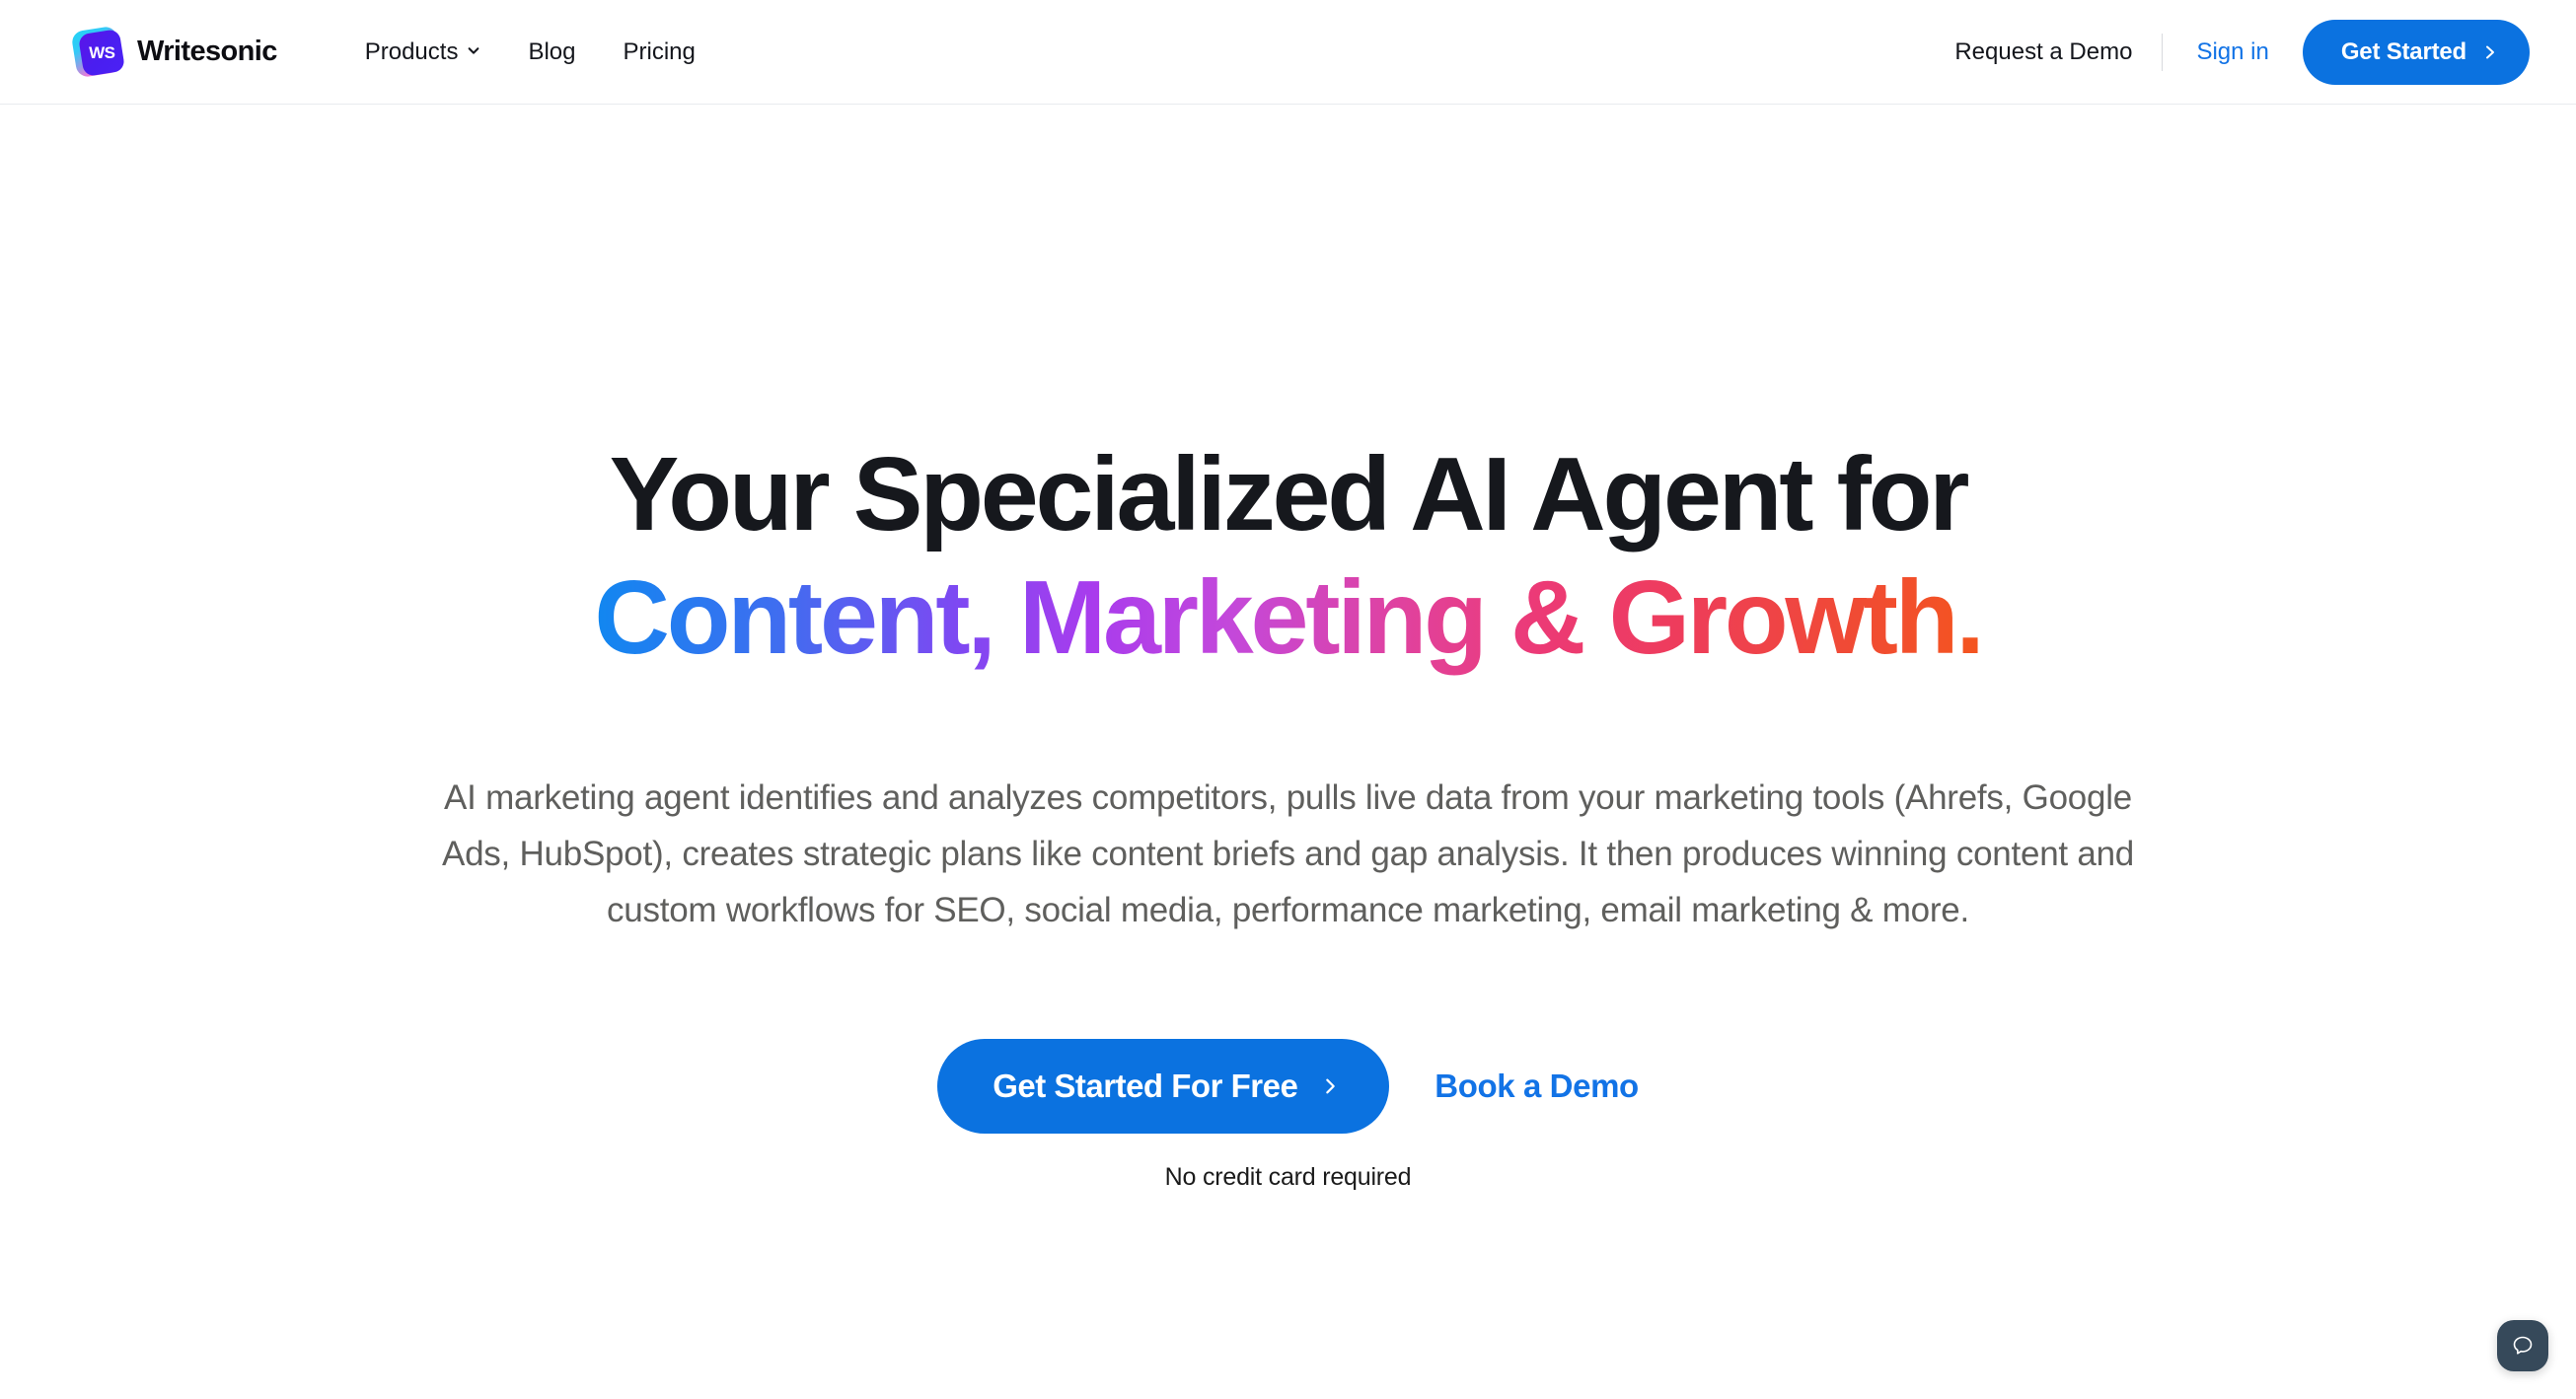  I want to click on header-actions: Request a Demo Sign in Get Started, so click(2242, 52).